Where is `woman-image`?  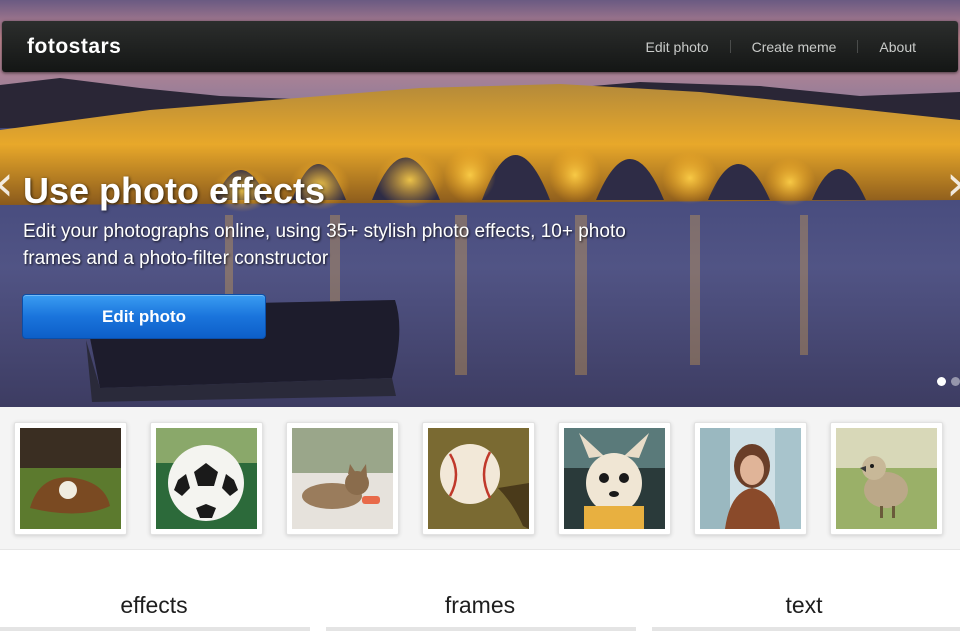
woman-image is located at coordinates (750, 478).